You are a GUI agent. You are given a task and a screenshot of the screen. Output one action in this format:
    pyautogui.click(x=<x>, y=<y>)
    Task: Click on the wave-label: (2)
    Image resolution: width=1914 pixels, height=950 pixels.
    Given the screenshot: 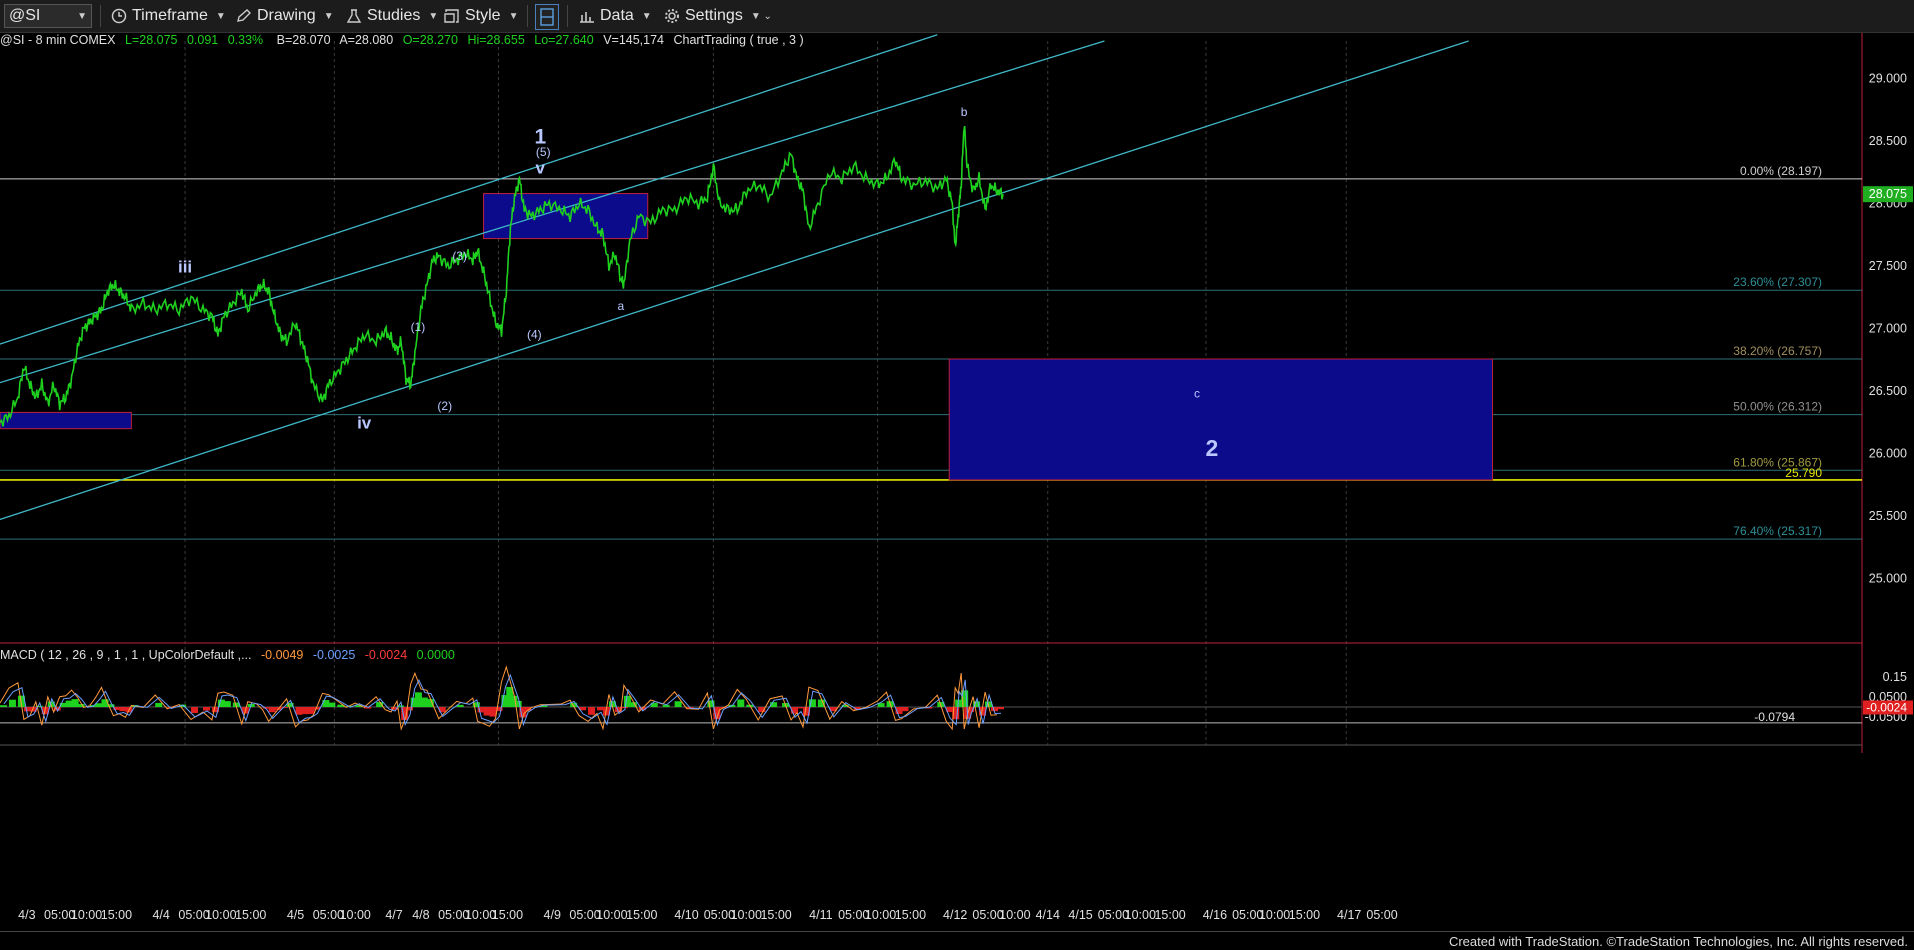 What is the action you would take?
    pyautogui.click(x=444, y=406)
    